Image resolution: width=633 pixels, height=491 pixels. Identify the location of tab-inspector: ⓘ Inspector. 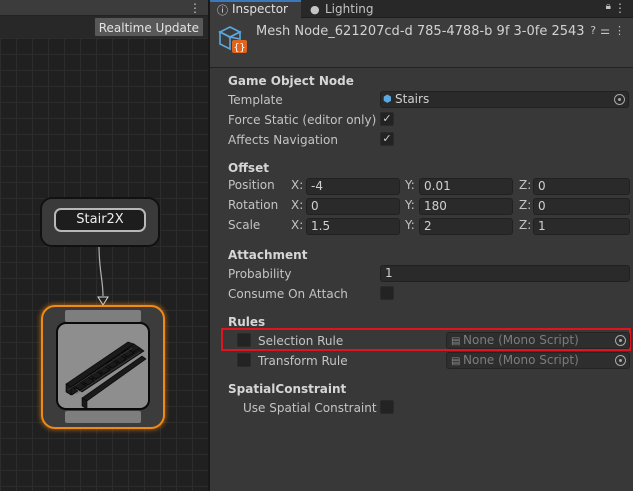
(255, 9).